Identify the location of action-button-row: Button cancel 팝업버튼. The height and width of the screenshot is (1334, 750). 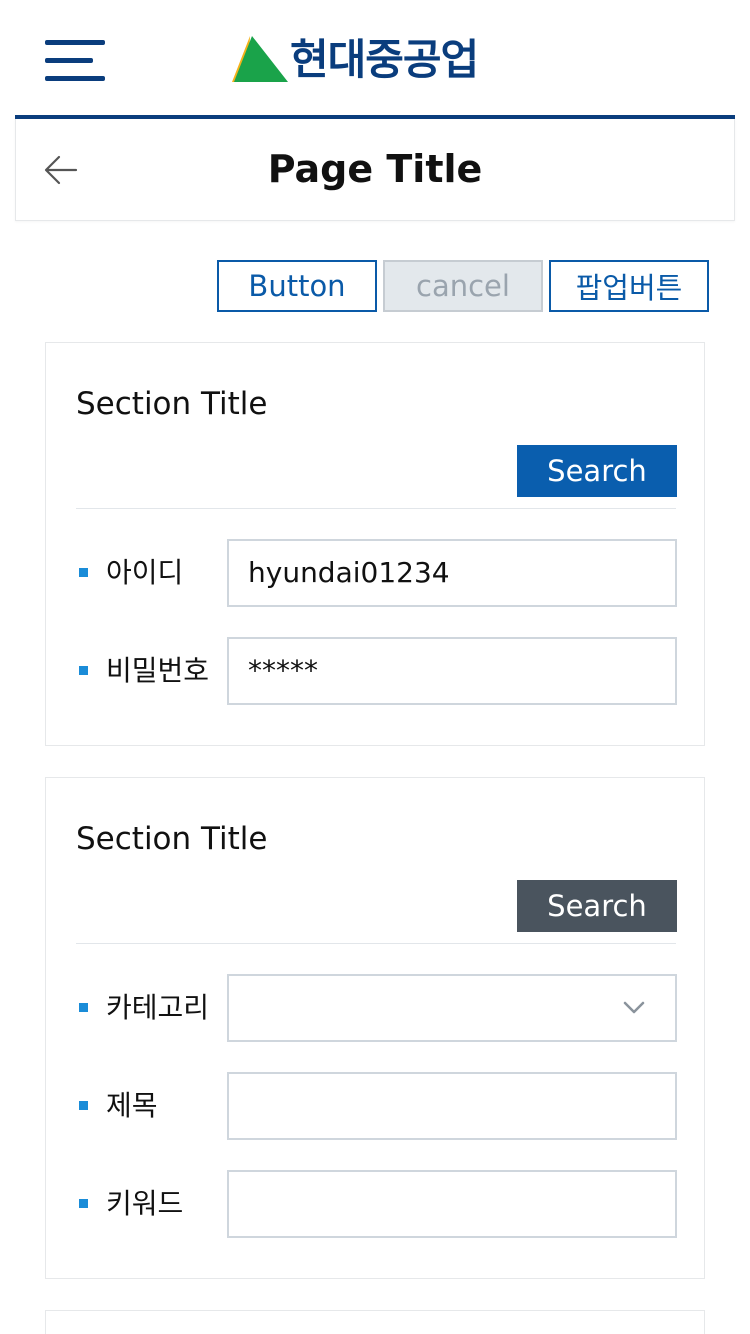
(463, 286).